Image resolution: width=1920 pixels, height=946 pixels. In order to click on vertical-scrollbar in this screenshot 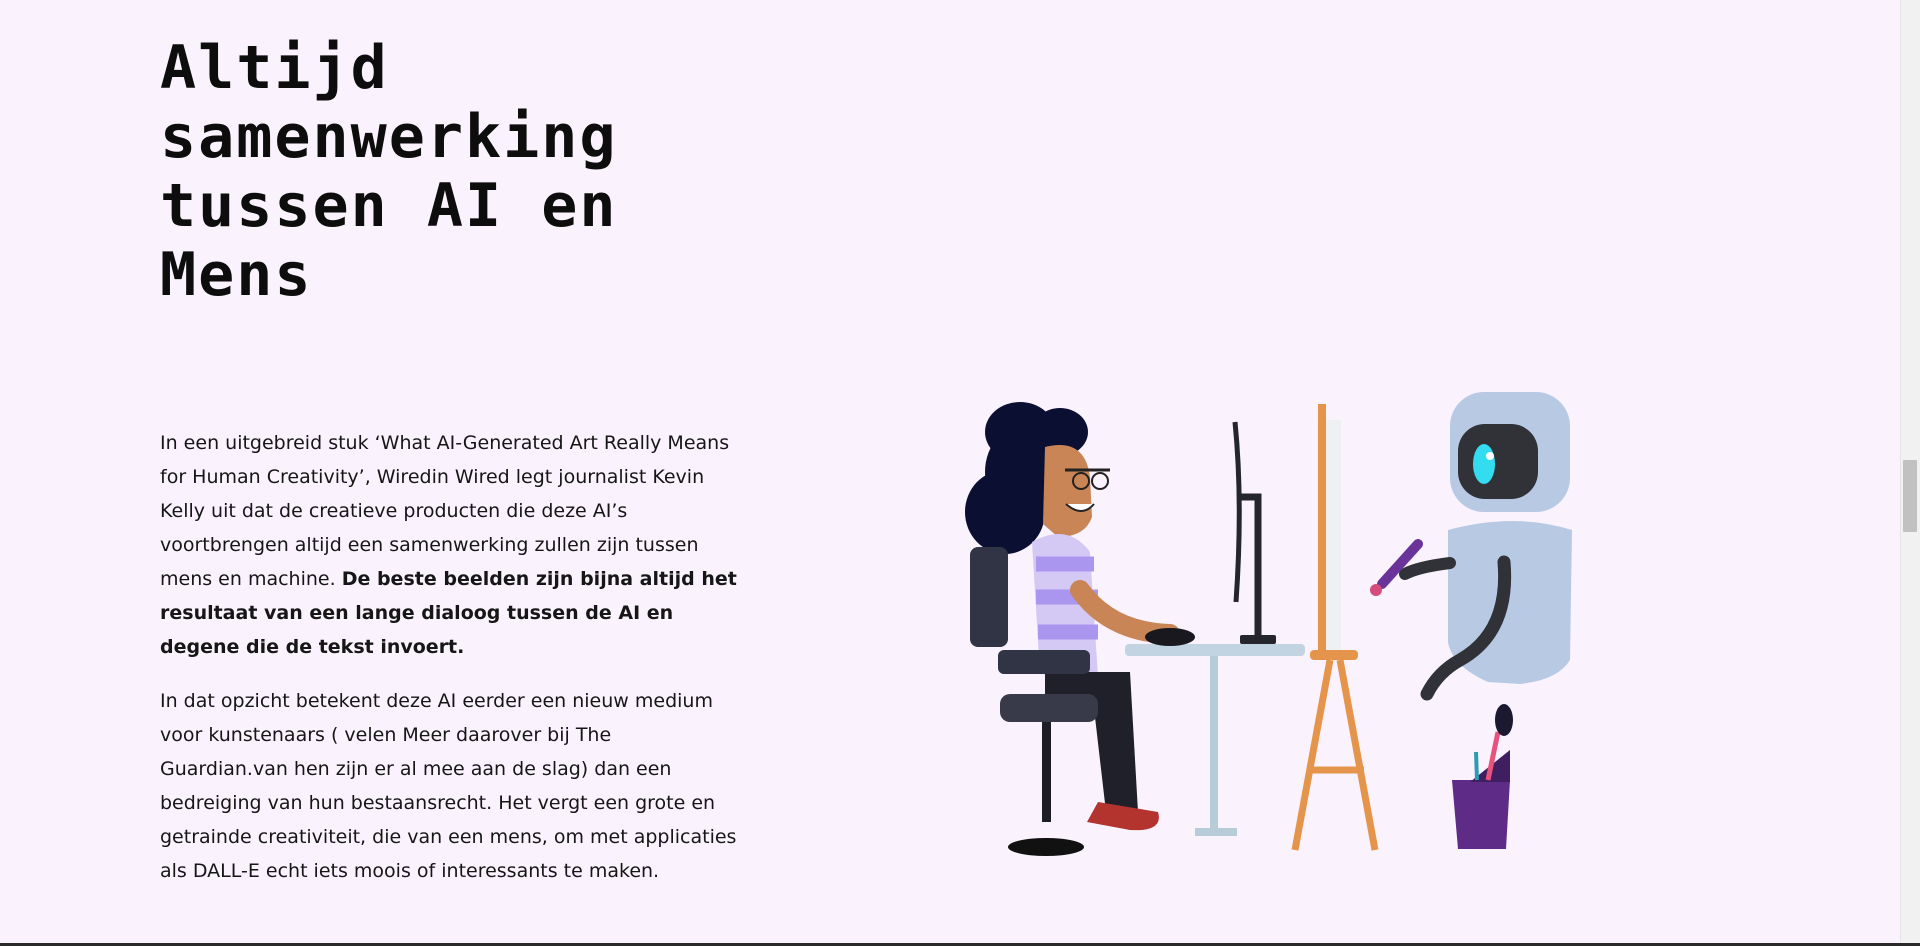, I will do `click(1910, 473)`.